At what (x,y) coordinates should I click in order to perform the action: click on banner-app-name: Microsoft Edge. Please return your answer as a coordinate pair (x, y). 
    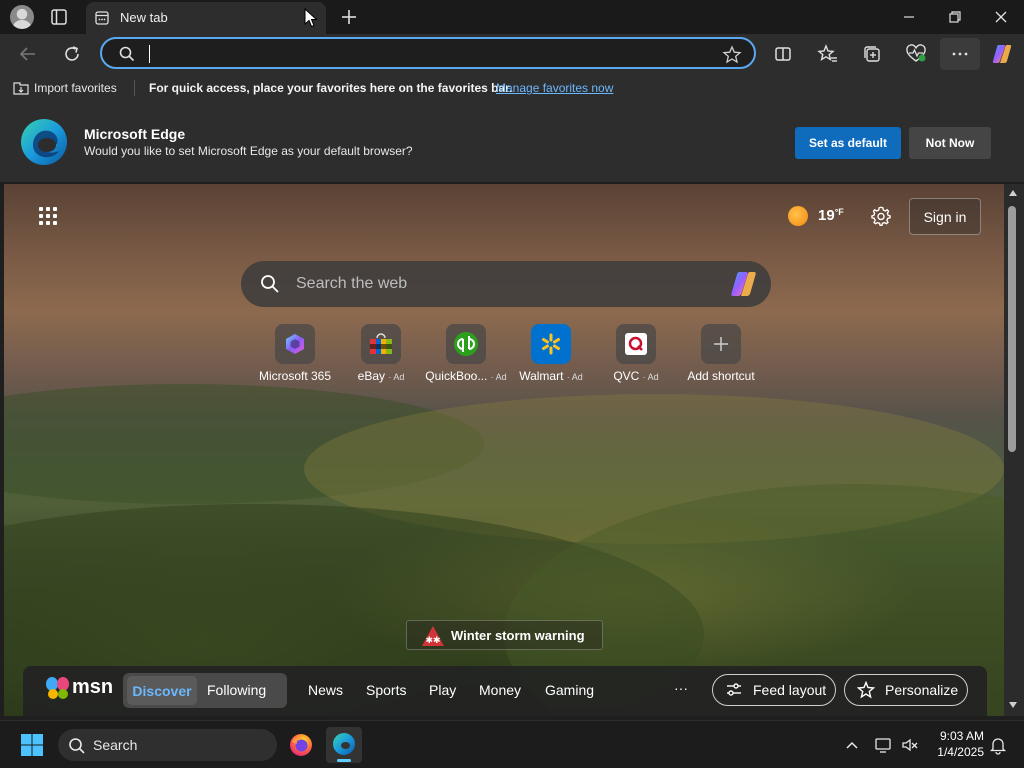
    Looking at the image, I should click on (135, 134).